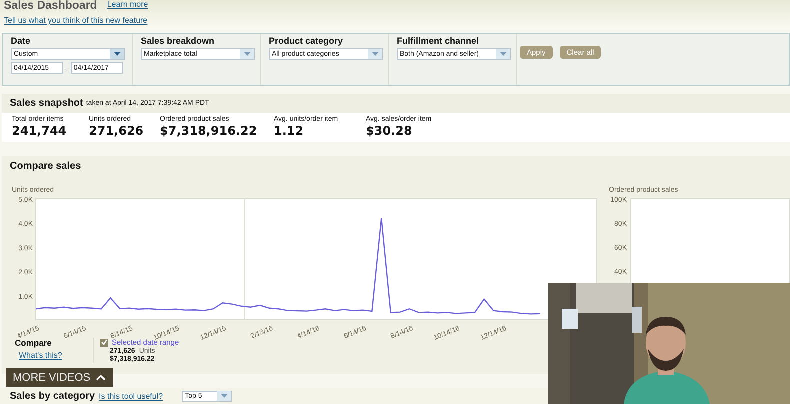 This screenshot has height=404, width=790. I want to click on series-checkbox, so click(104, 342).